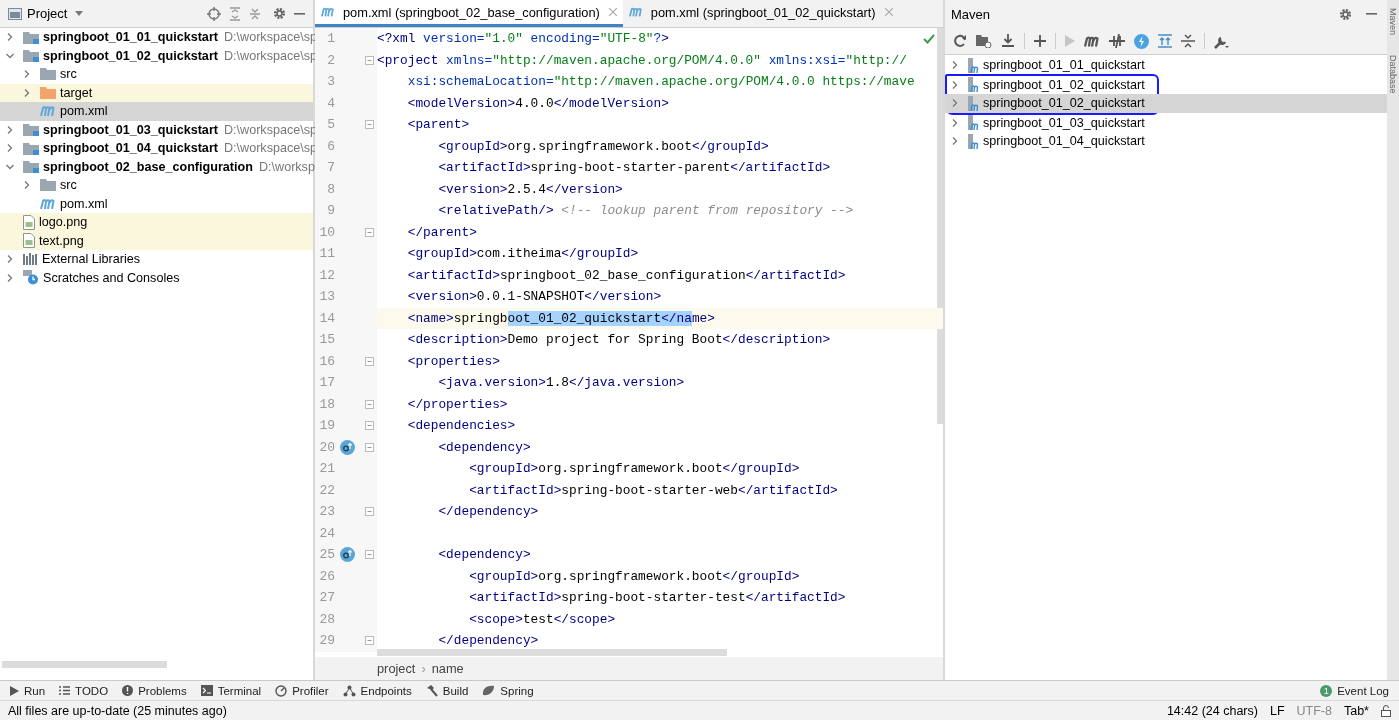  Describe the element at coordinates (302, 690) in the screenshot. I see `tool-window-button: Profiler` at that location.